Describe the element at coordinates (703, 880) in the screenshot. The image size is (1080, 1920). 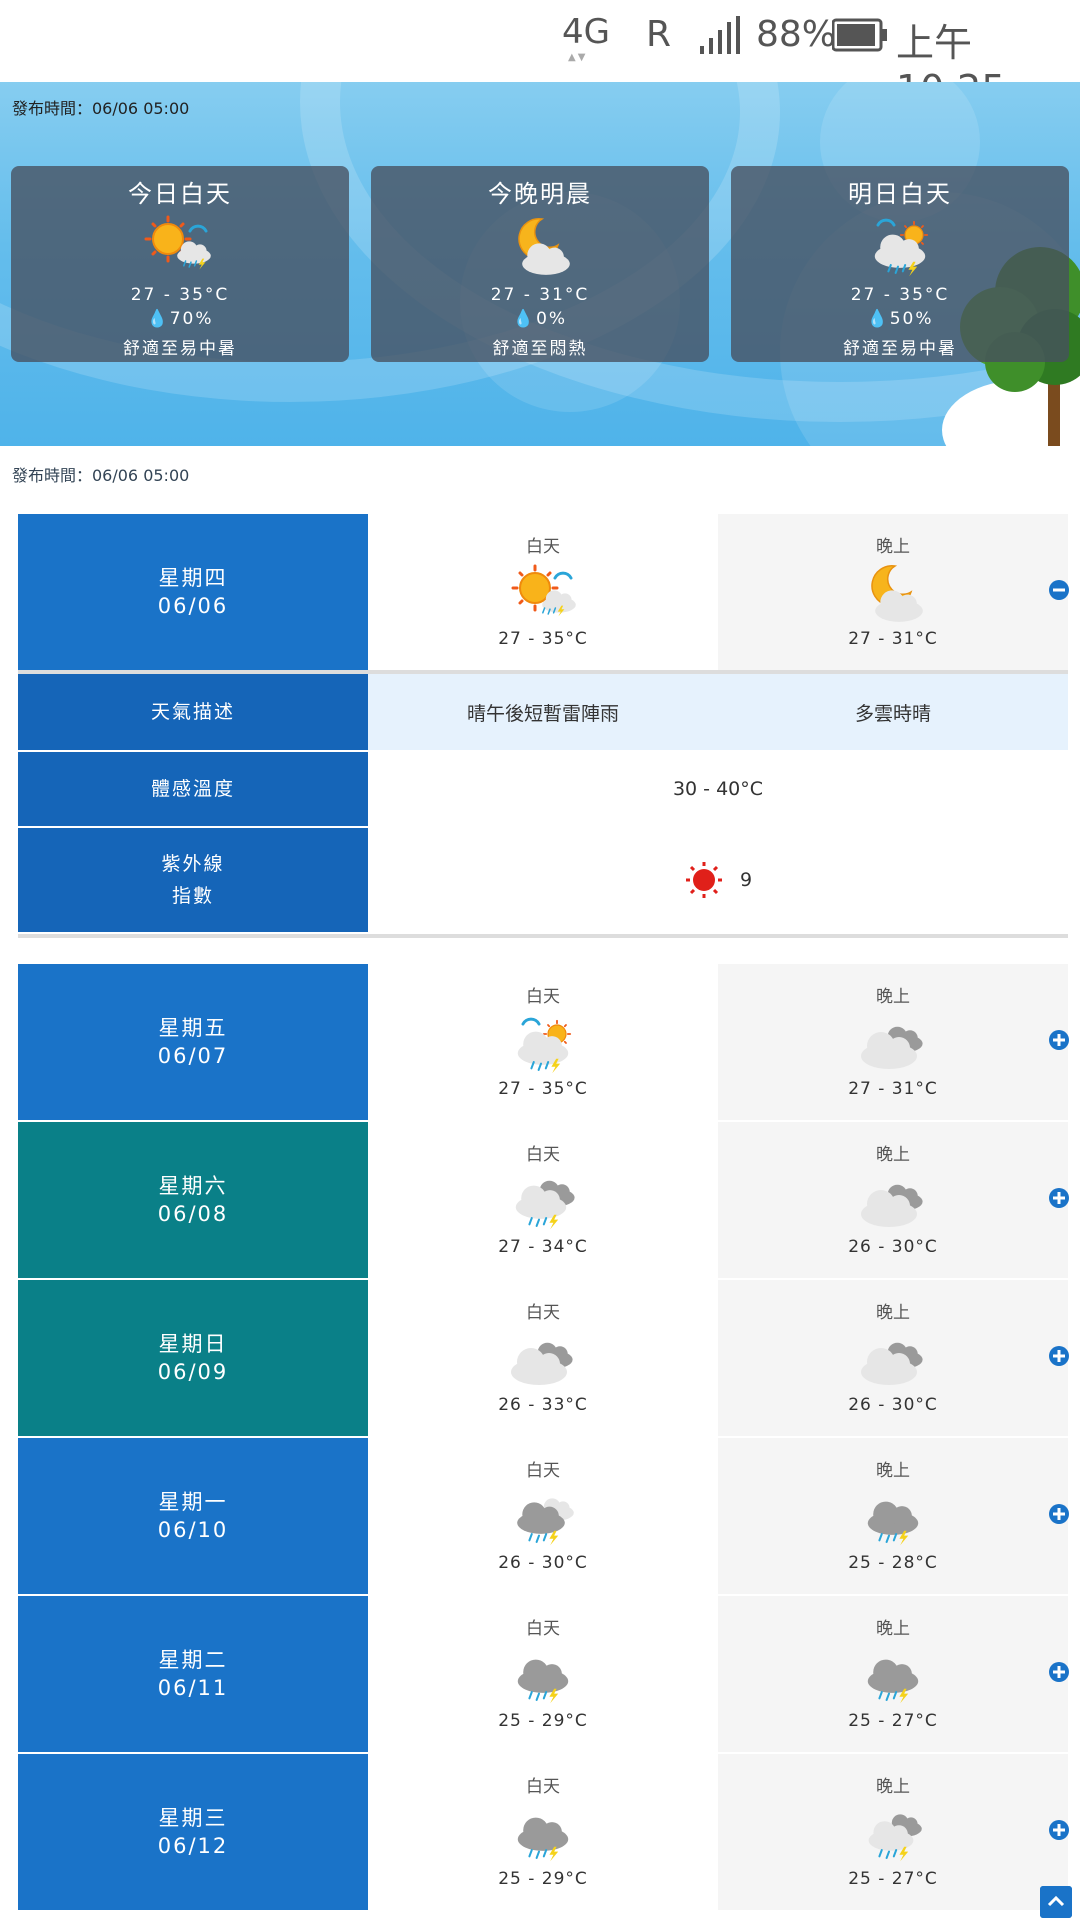
I see `uv-sun-icon` at that location.